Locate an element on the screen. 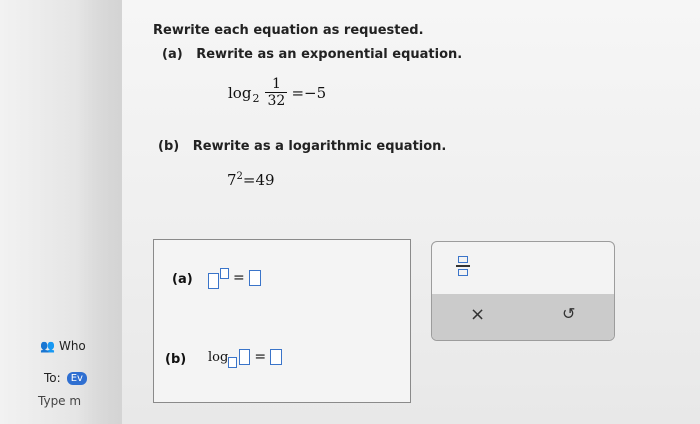 The image size is (700, 424). answer-b-label: (b) is located at coordinates (176, 359).